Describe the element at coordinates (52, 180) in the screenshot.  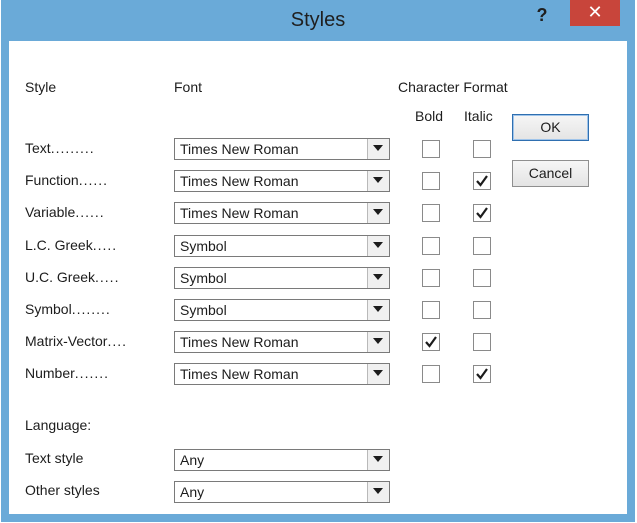
I see `style-name: Function` at that location.